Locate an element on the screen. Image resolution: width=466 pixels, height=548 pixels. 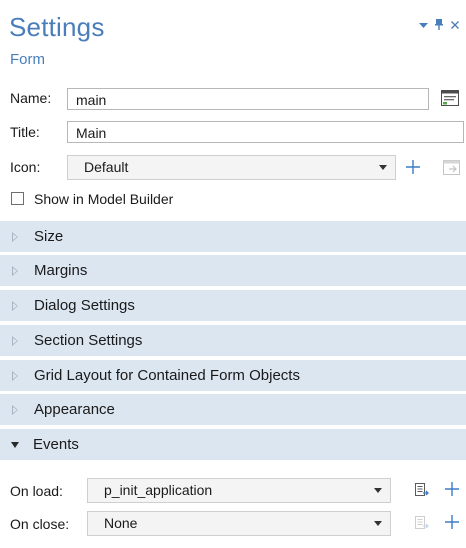
on-close-select: None is located at coordinates (239, 523).